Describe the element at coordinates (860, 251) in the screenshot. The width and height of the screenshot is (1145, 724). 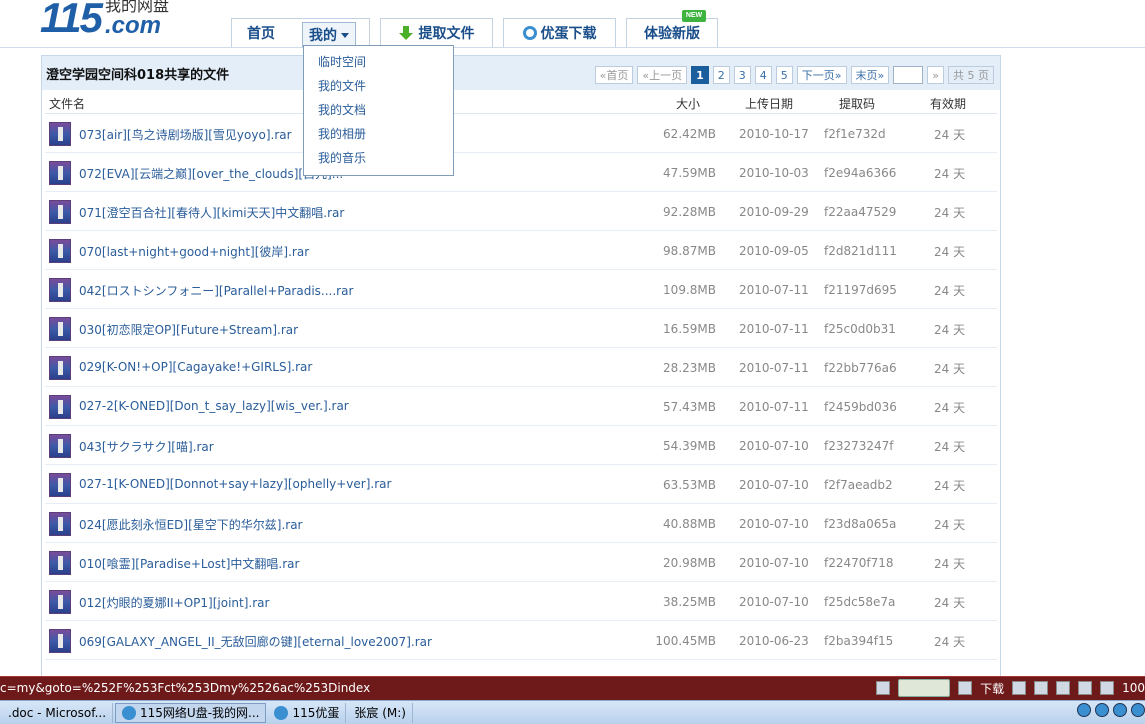
I see `file-extract-code: f2d821d111` at that location.